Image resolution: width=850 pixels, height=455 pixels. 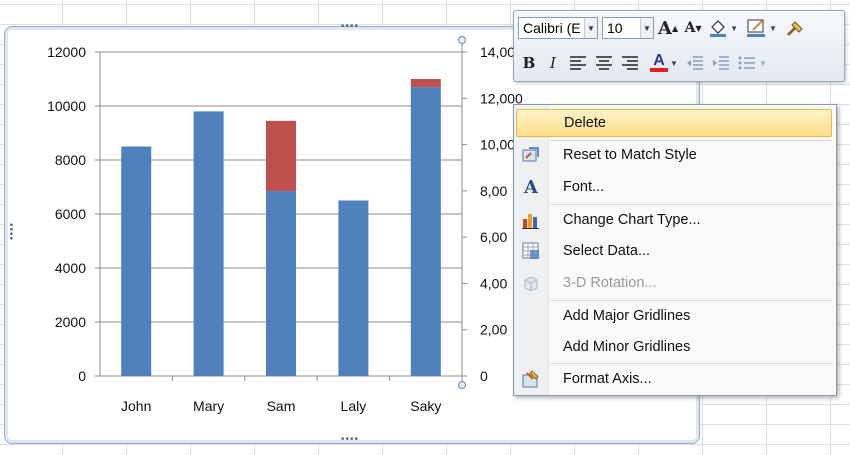 I want to click on font-size-combo: 10 ▼, so click(x=628, y=28).